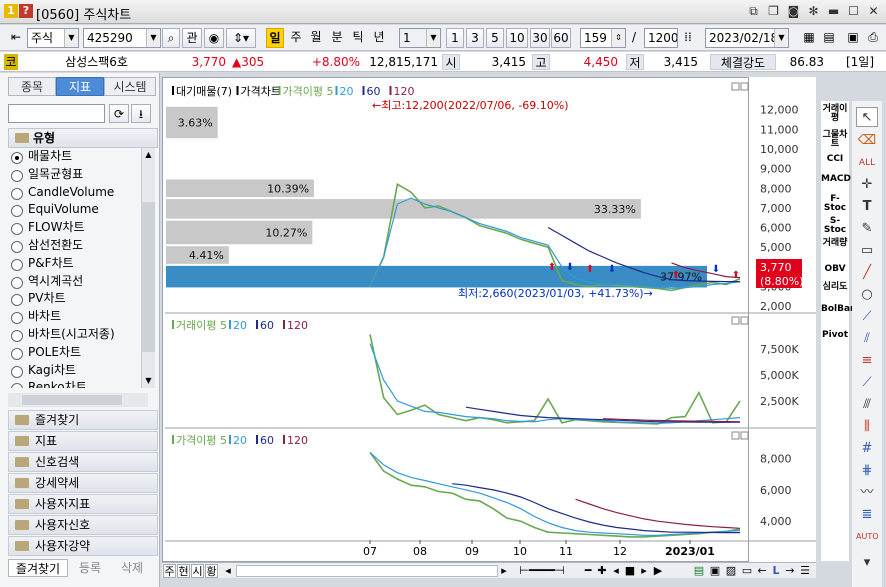  I want to click on rectangle-icon: ▭, so click(867, 251).